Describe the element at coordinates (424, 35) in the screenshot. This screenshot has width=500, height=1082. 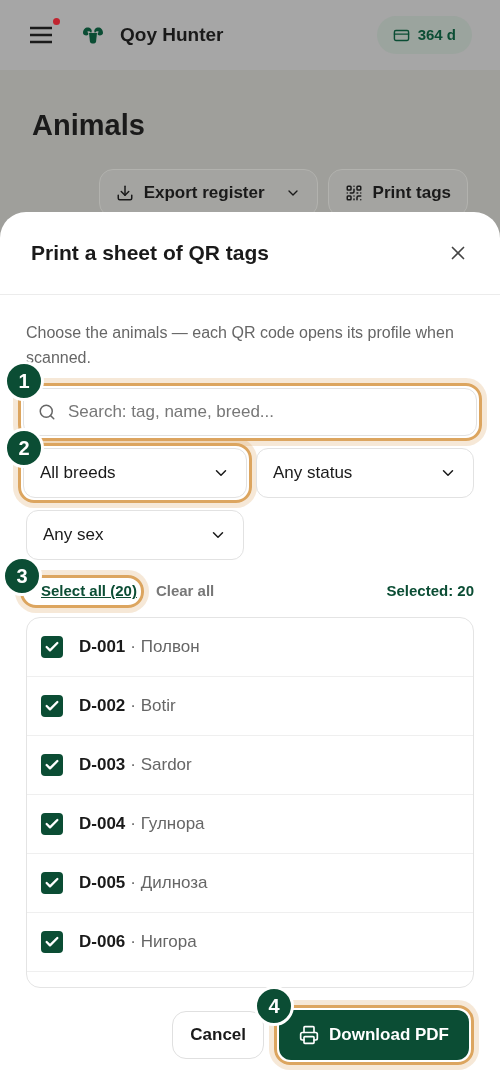
I see `subscription-badge: 364 d` at that location.